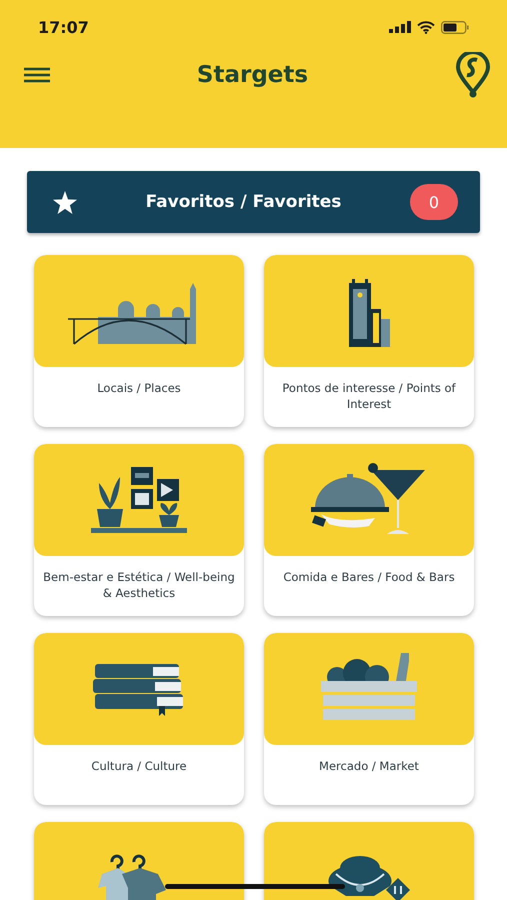 This screenshot has width=507, height=900. What do you see at coordinates (139, 530) in the screenshot?
I see `category-card: Bem-estar e Estética / Well-being & Aesthetics` at bounding box center [139, 530].